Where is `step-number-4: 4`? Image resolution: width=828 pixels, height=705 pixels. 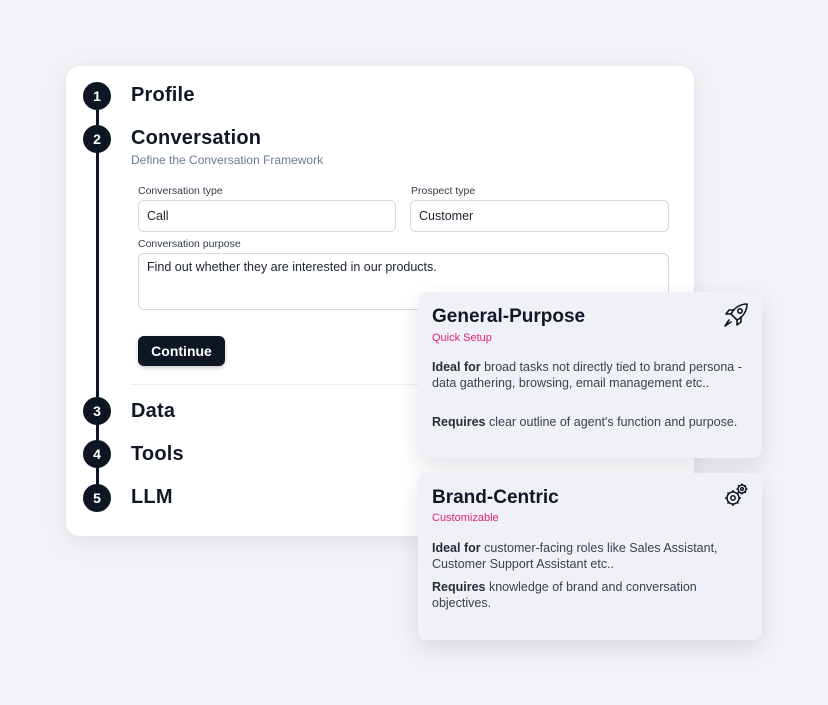 step-number-4: 4 is located at coordinates (97, 454).